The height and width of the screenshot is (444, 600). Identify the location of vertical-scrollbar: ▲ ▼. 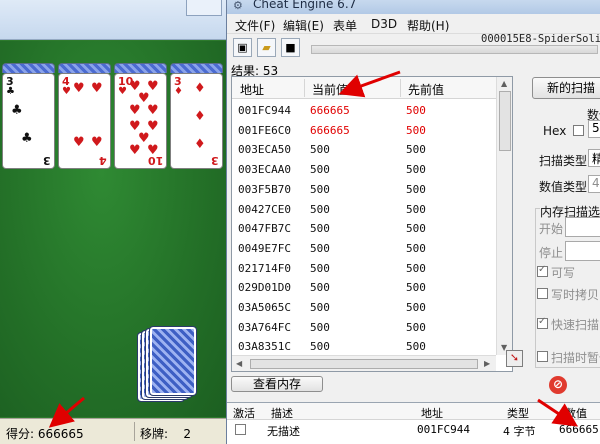
(504, 216).